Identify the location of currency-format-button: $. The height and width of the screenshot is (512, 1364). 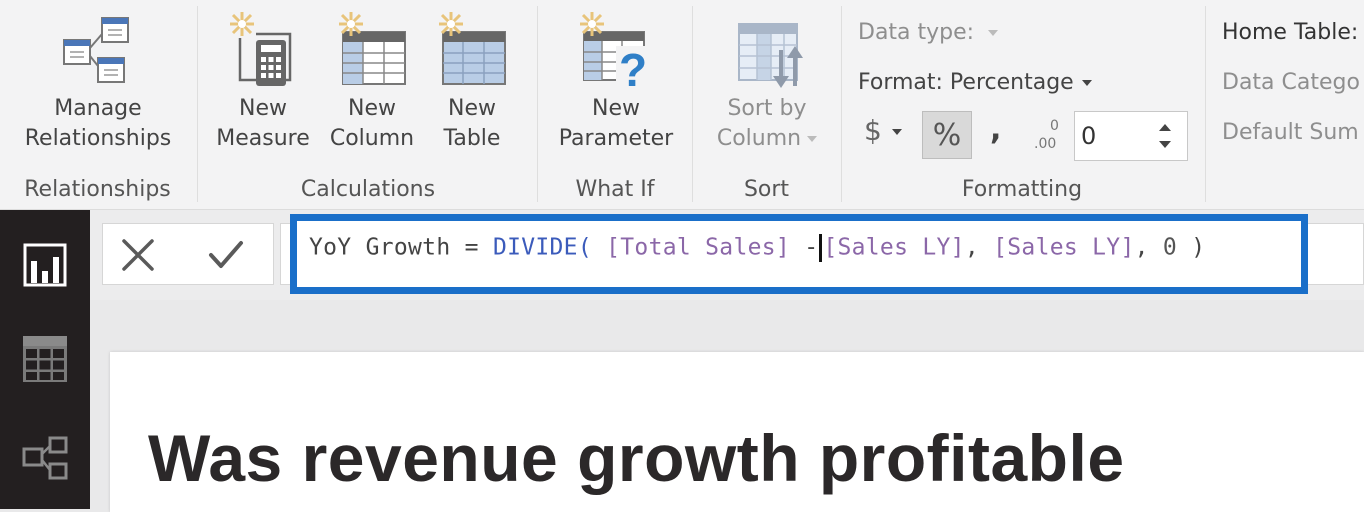
(883, 130).